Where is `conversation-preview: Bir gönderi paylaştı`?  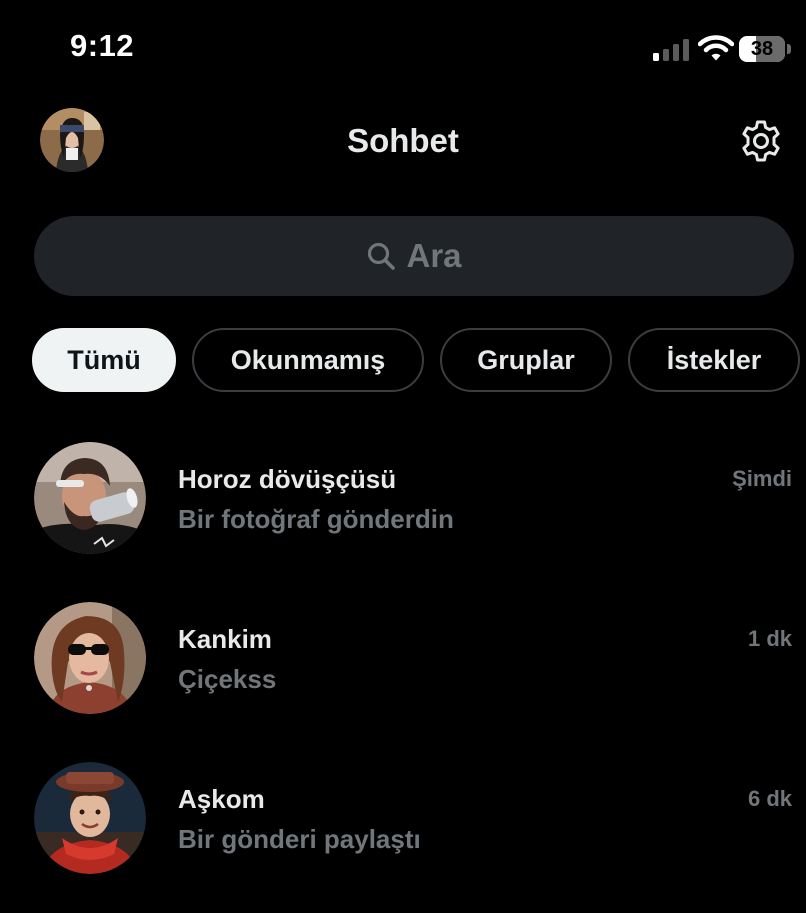 conversation-preview: Bir gönderi paylaştı is located at coordinates (299, 839).